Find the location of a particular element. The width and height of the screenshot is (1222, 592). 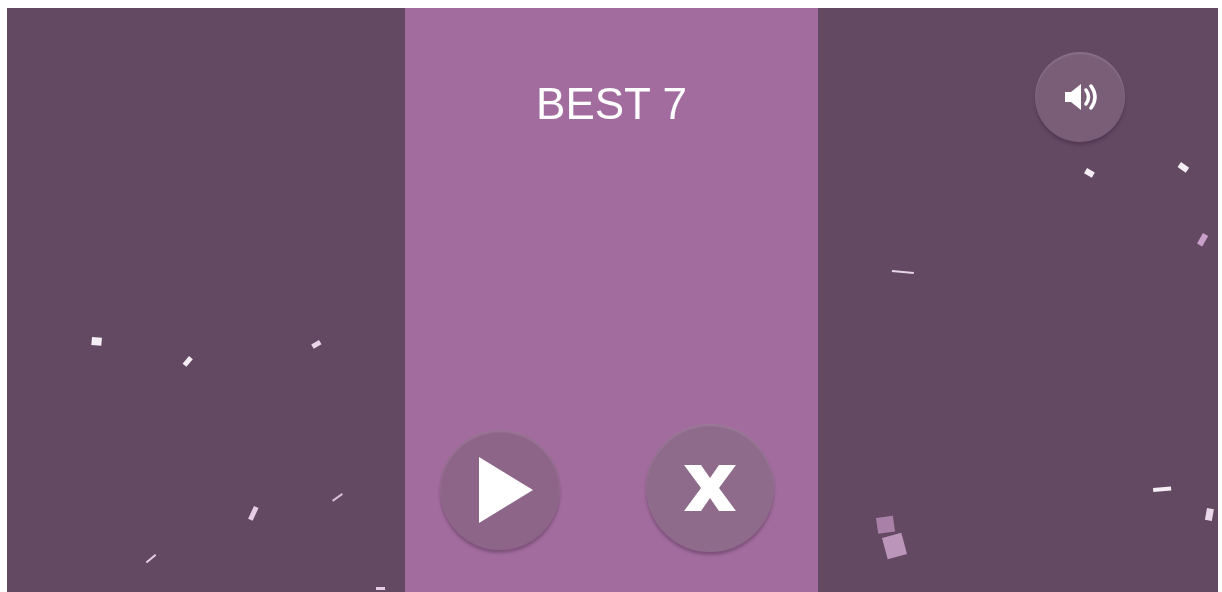

best-score: BEST 7 is located at coordinates (611, 104).